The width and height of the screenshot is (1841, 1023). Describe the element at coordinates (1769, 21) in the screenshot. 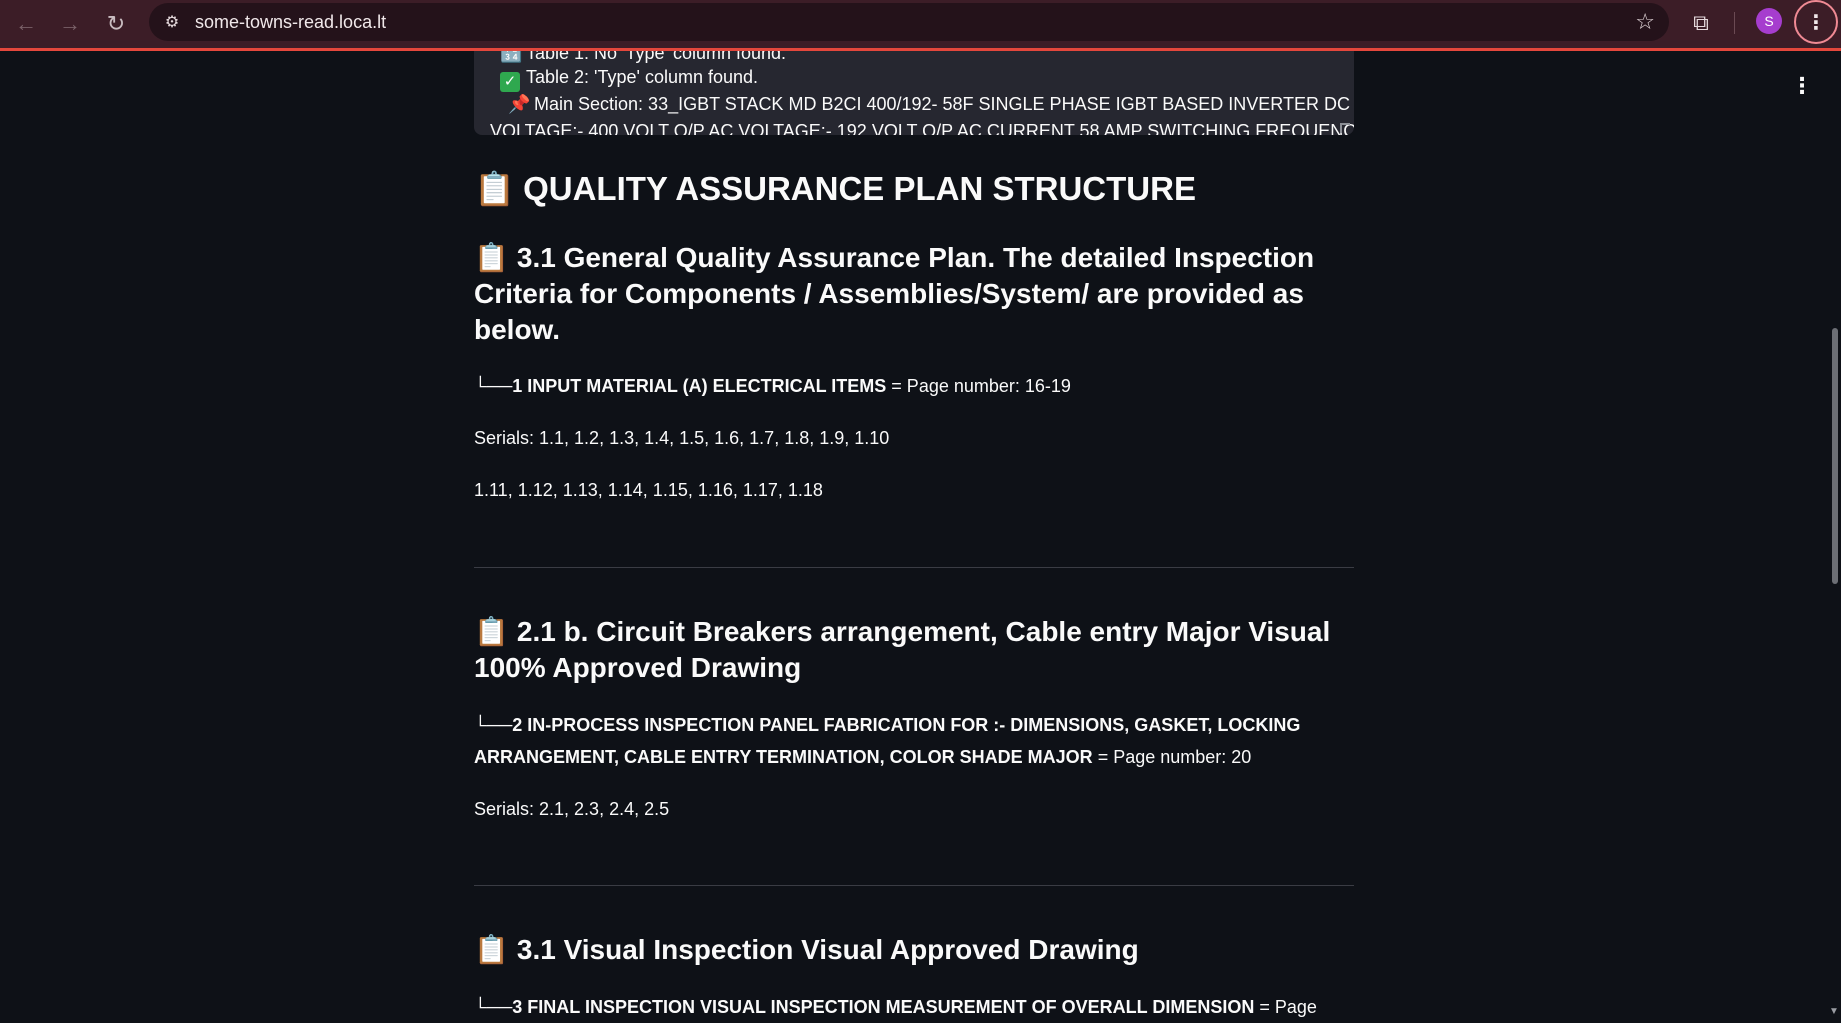

I see `profile-avatar: S` at that location.